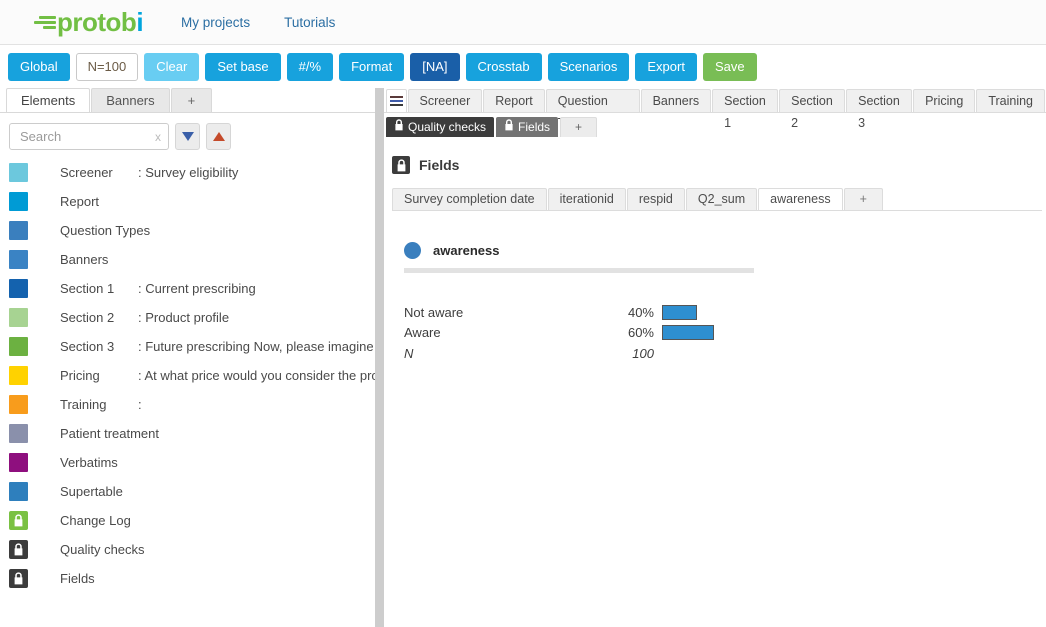  Describe the element at coordinates (187, 520) in the screenshot. I see `sidebar-item-change-log: Change Log` at that location.